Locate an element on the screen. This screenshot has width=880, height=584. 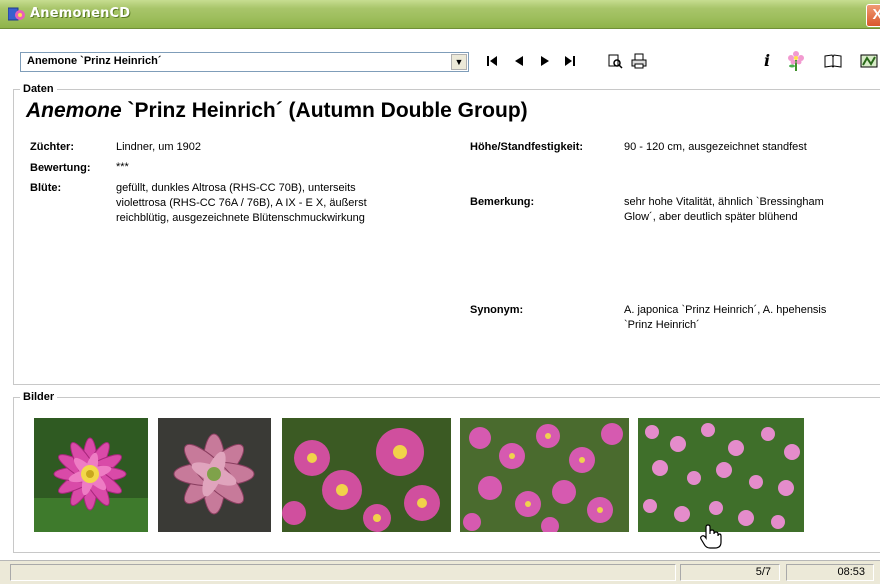
book-icon is located at coordinates (833, 61).